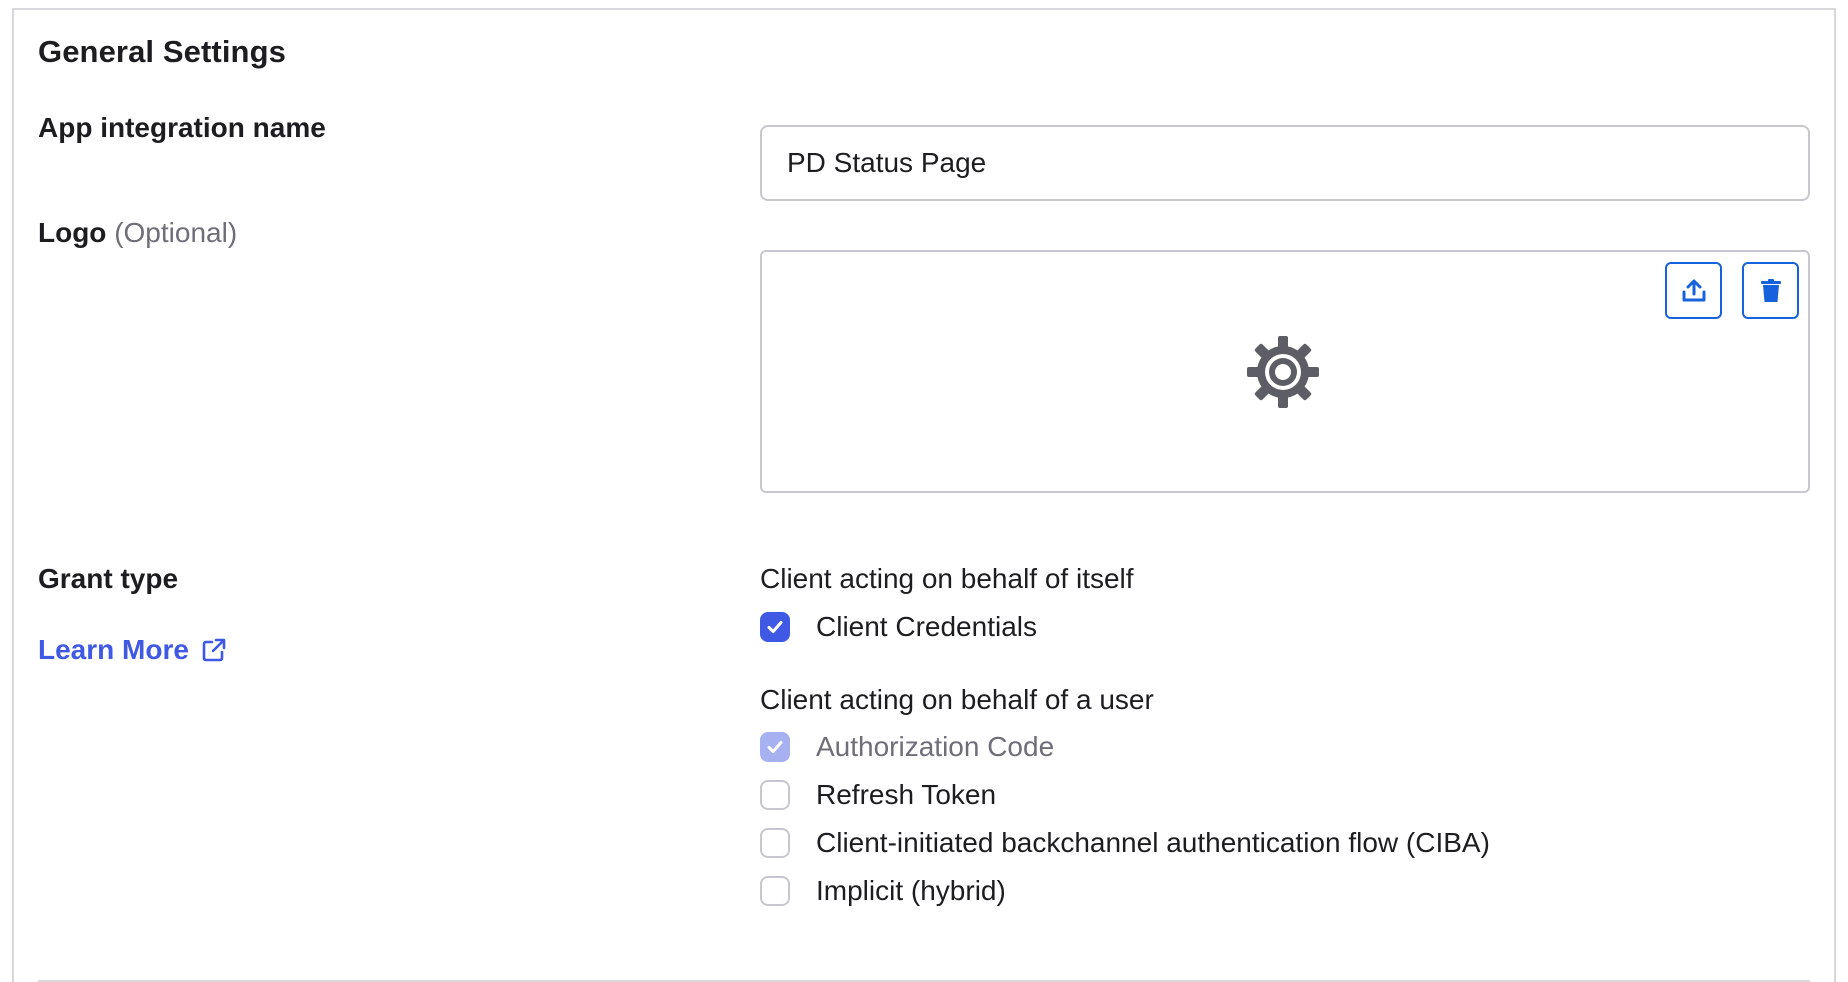 This screenshot has width=1848, height=982. I want to click on authorization-code-checkbox, so click(775, 747).